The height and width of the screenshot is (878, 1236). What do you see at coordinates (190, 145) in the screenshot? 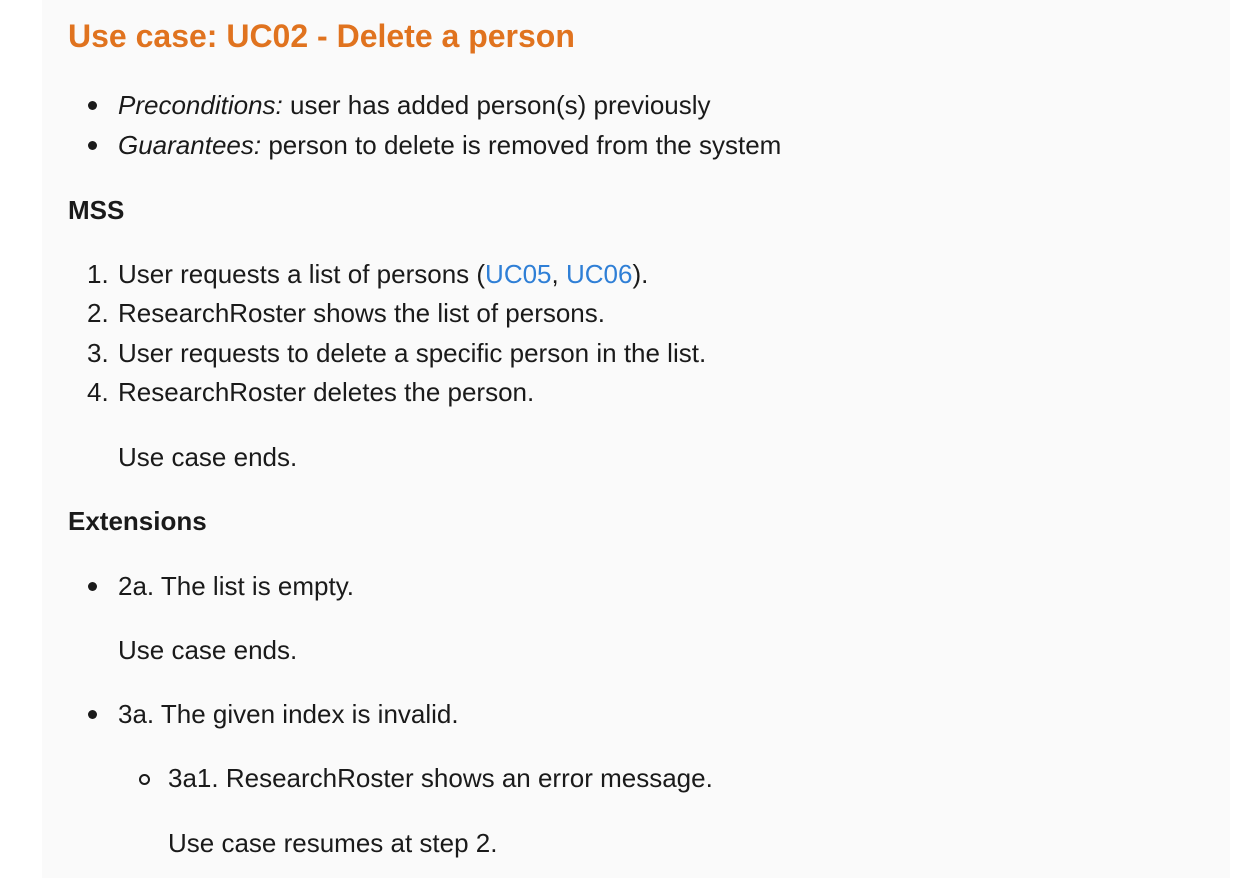
I see `guarantees-label: Guarantees:` at bounding box center [190, 145].